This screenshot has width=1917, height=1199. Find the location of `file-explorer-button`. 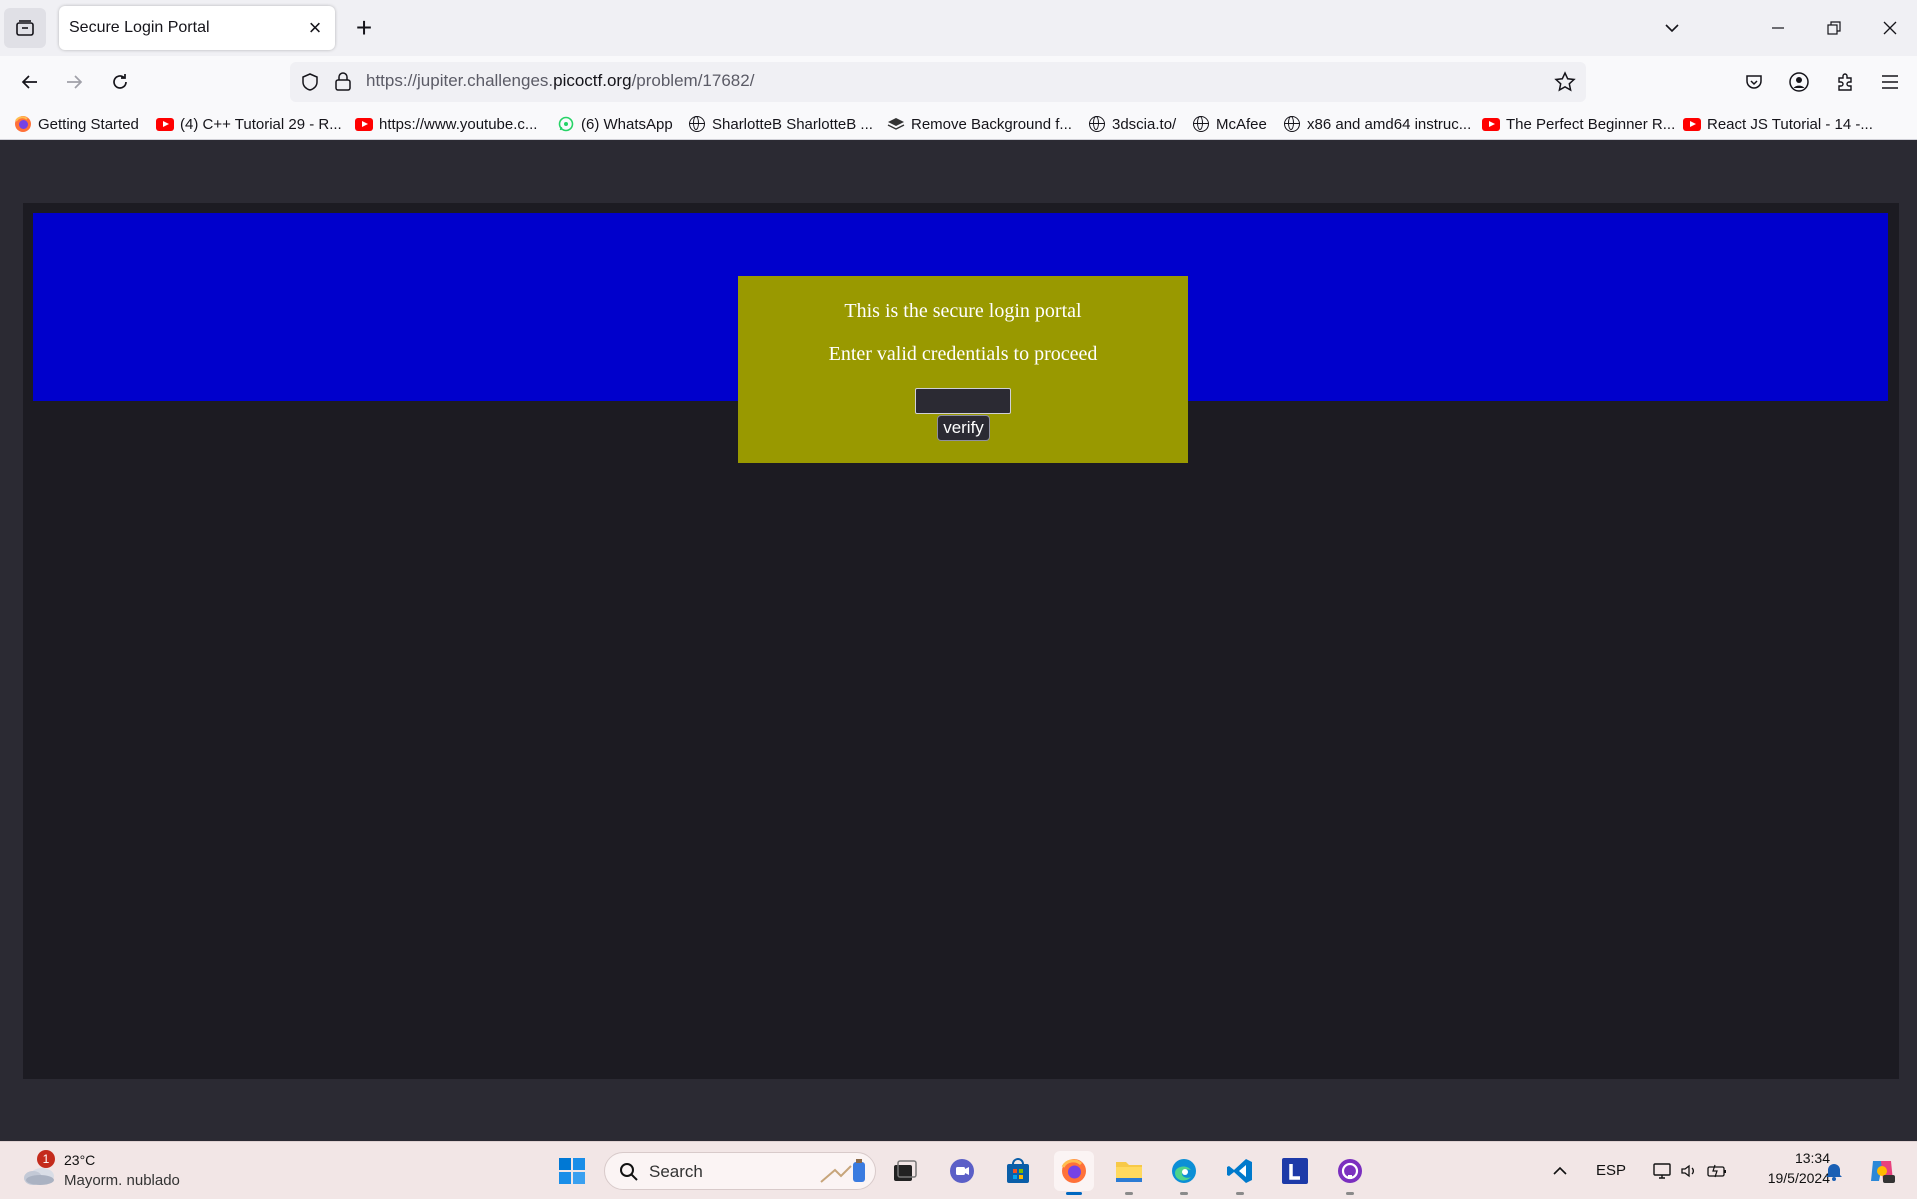

file-explorer-button is located at coordinates (1129, 1173).